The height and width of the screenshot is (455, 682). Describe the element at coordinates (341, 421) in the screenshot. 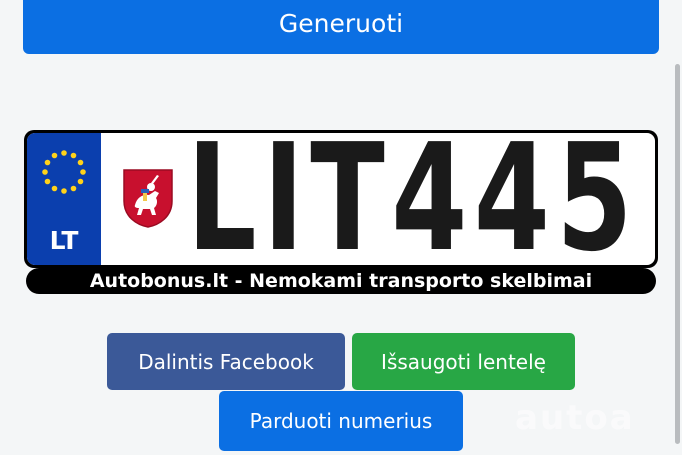

I see `sell-numbers-button: Parduoti numerius` at that location.